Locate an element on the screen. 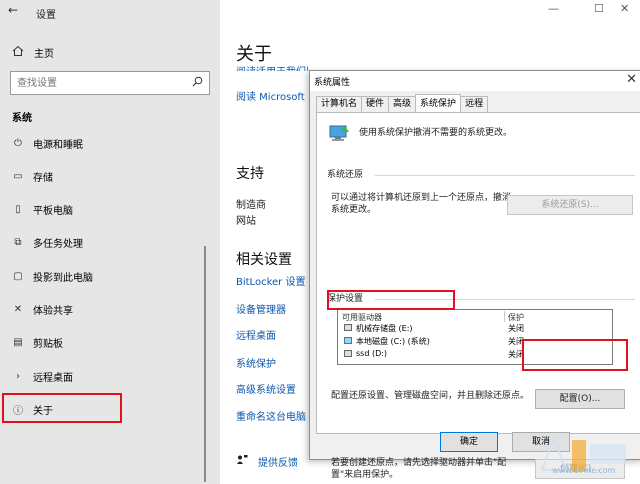 This screenshot has width=640, height=484. create-description: 若要创建还原点，请先选择驱动器并单击"配置"来启用保护。 is located at coordinates (419, 469).